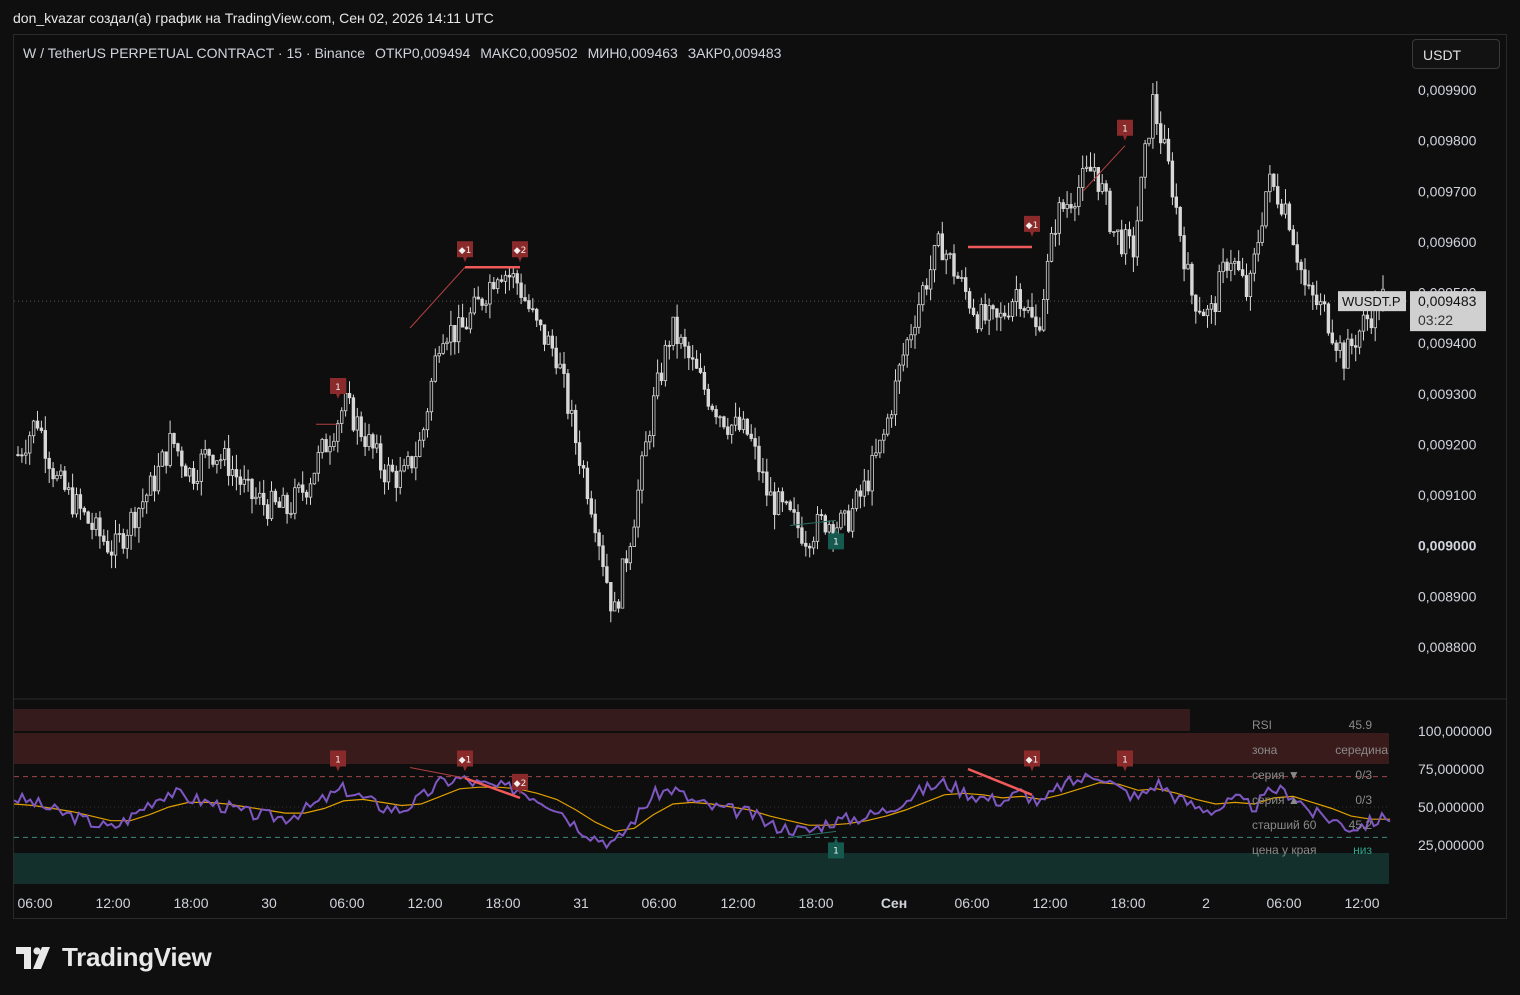 Image resolution: width=1520 pixels, height=995 pixels. Describe the element at coordinates (1032, 761) in the screenshot. I see `bearish-divergence-marker: ◆1` at that location.